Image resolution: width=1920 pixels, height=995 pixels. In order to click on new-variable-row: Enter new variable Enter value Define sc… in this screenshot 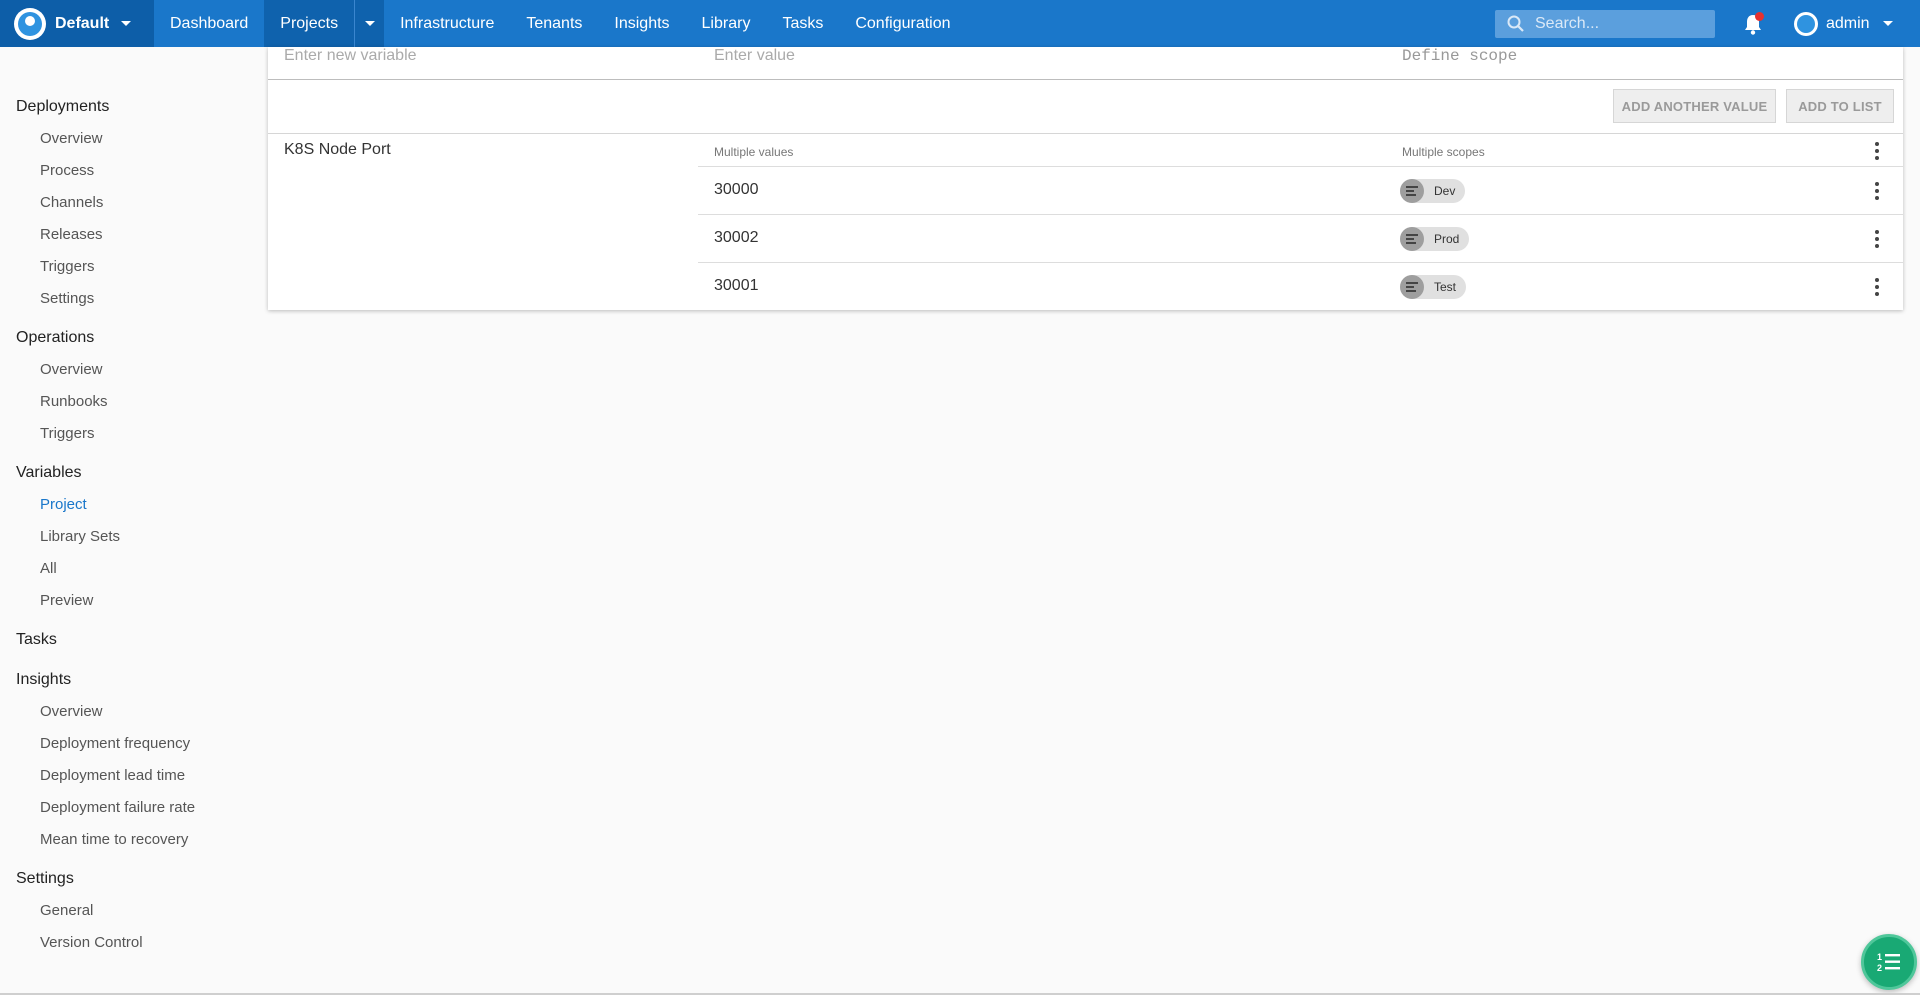, I will do `click(1085, 63)`.